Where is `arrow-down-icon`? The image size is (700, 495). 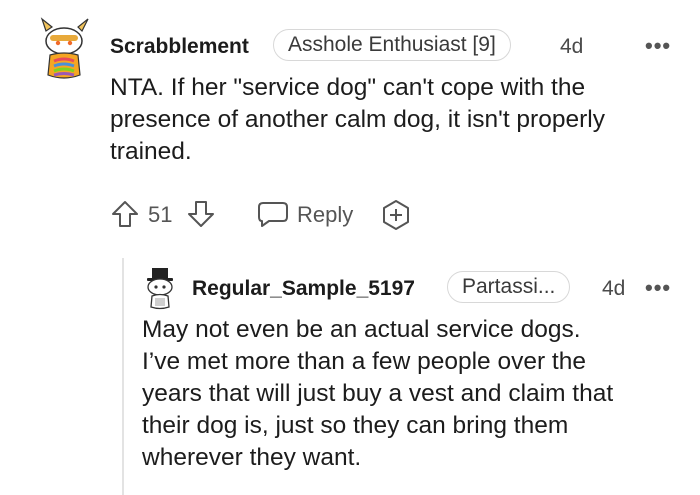 arrow-down-icon is located at coordinates (201, 214).